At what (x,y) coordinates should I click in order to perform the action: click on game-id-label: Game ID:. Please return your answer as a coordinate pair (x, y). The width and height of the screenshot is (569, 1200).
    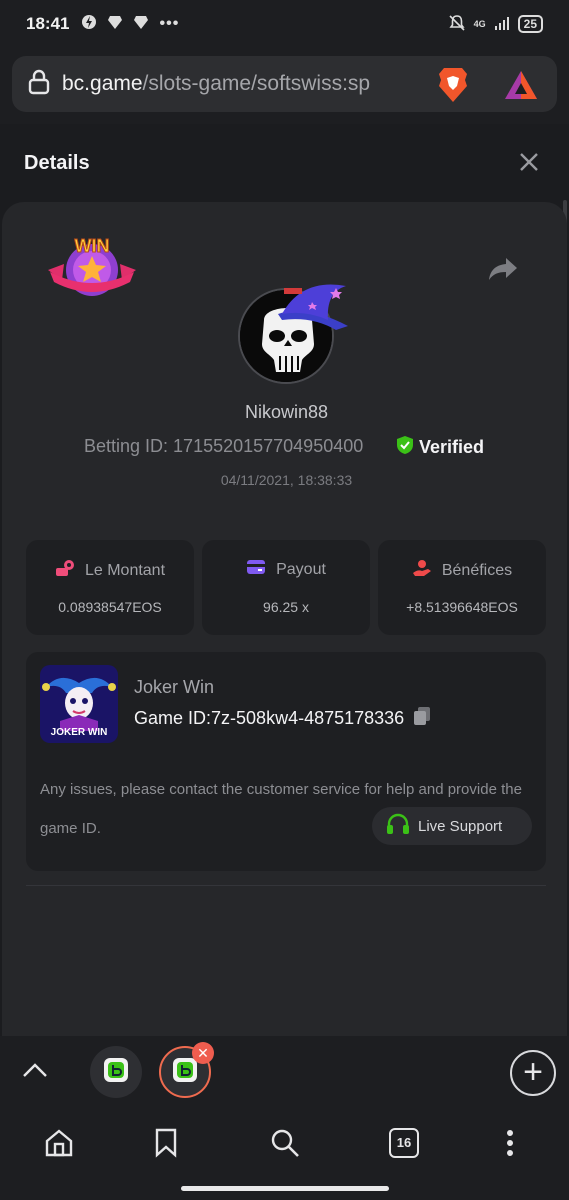
    Looking at the image, I should click on (173, 718).